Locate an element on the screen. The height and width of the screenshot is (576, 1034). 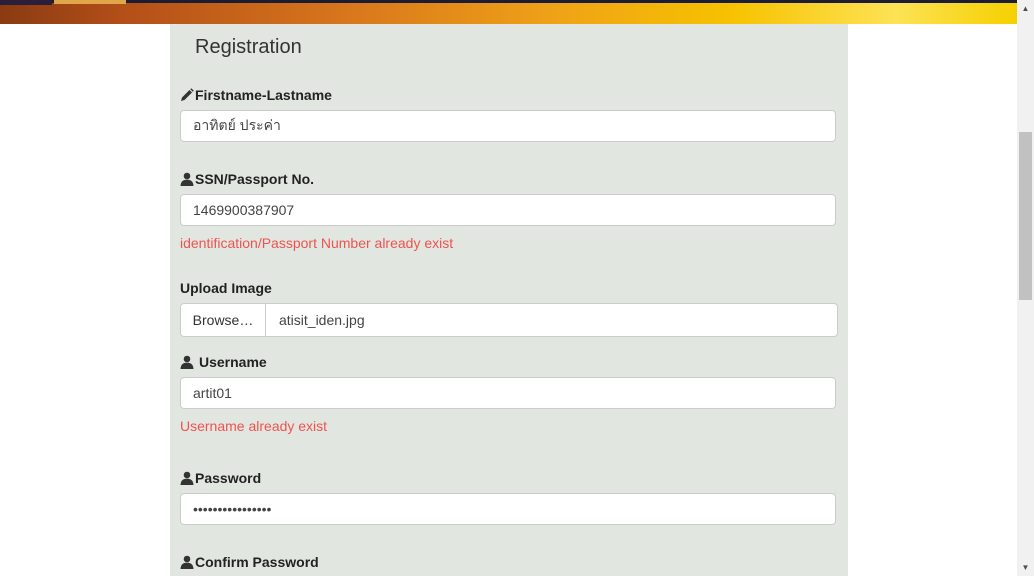
fullname-label-text: Firstname-Lastname is located at coordinates (263, 95).